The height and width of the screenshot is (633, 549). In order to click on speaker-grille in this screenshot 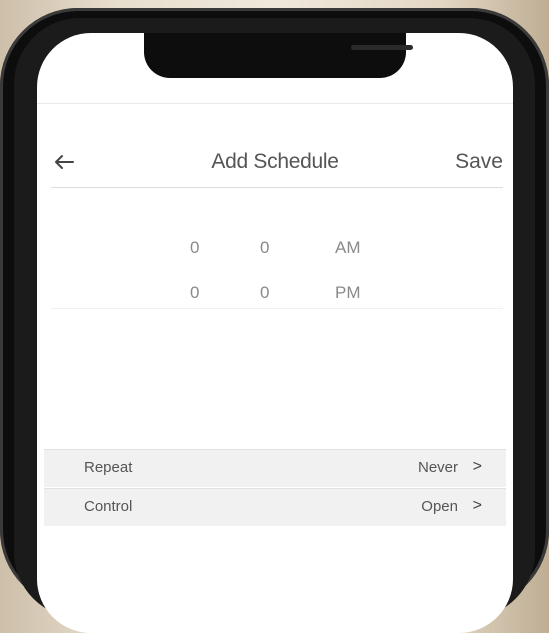, I will do `click(382, 47)`.